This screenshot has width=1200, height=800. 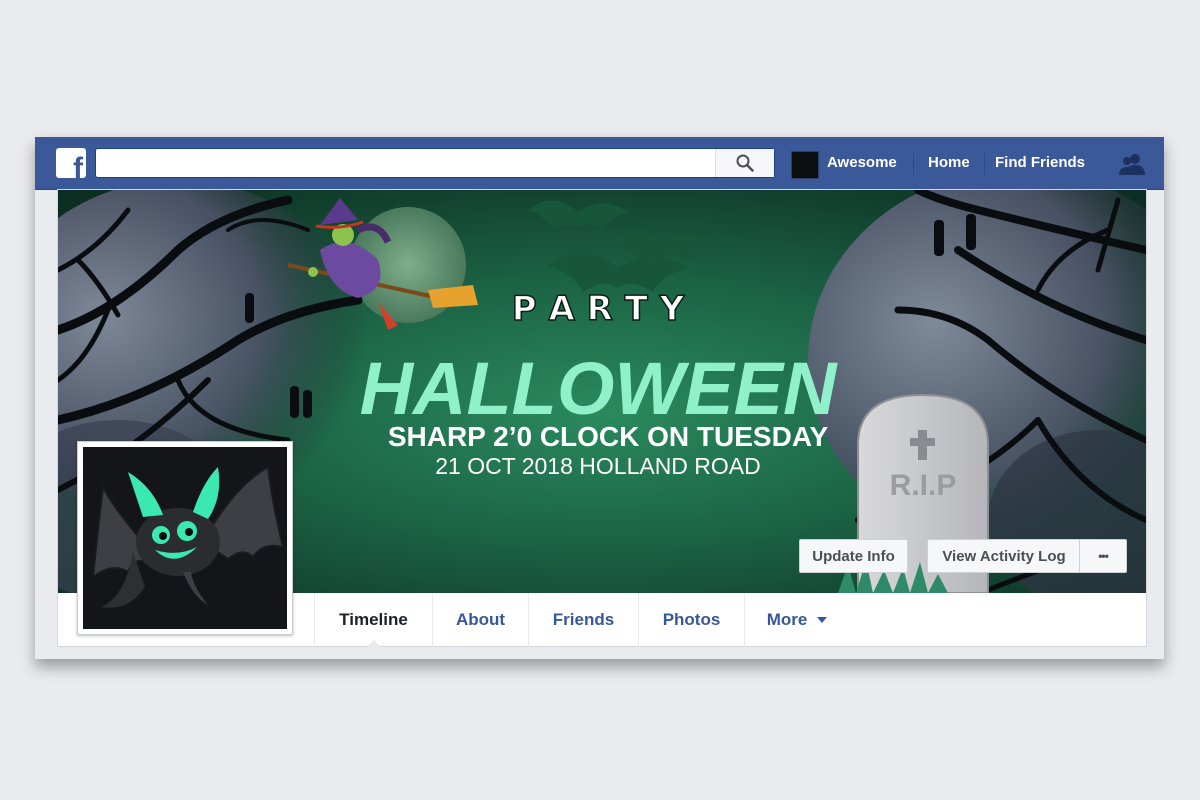 What do you see at coordinates (414, 163) in the screenshot?
I see `search-input` at bounding box center [414, 163].